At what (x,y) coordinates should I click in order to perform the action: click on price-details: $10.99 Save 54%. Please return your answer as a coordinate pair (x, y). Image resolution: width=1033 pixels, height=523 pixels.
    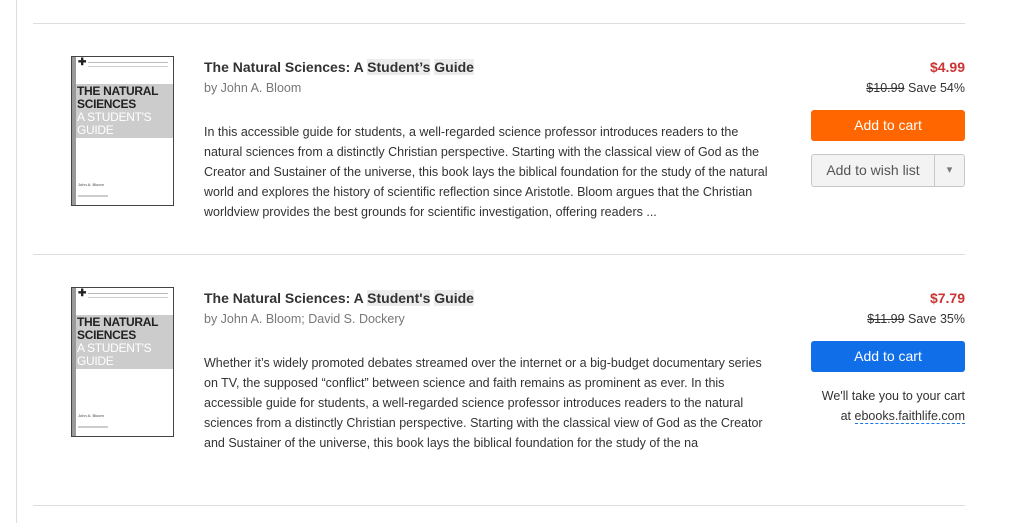
    Looking at the image, I should click on (915, 88).